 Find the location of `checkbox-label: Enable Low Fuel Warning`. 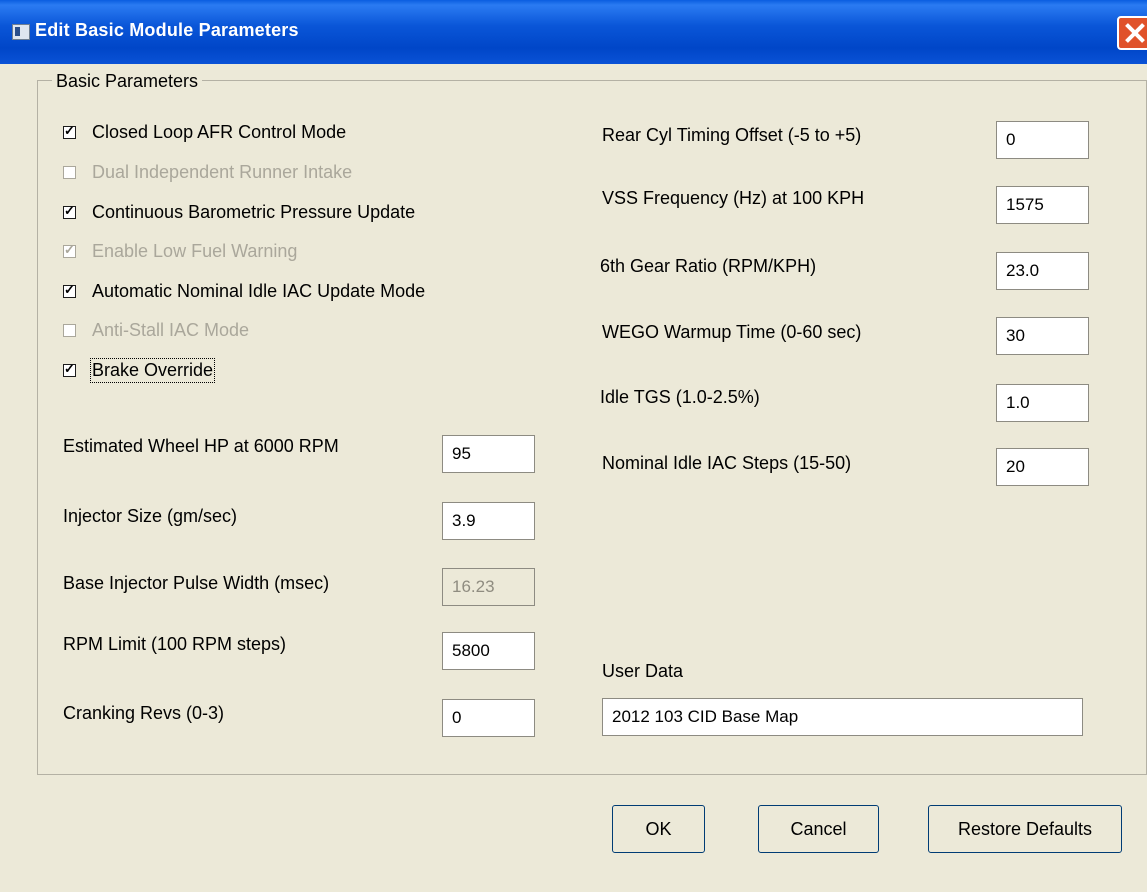

checkbox-label: Enable Low Fuel Warning is located at coordinates (195, 250).